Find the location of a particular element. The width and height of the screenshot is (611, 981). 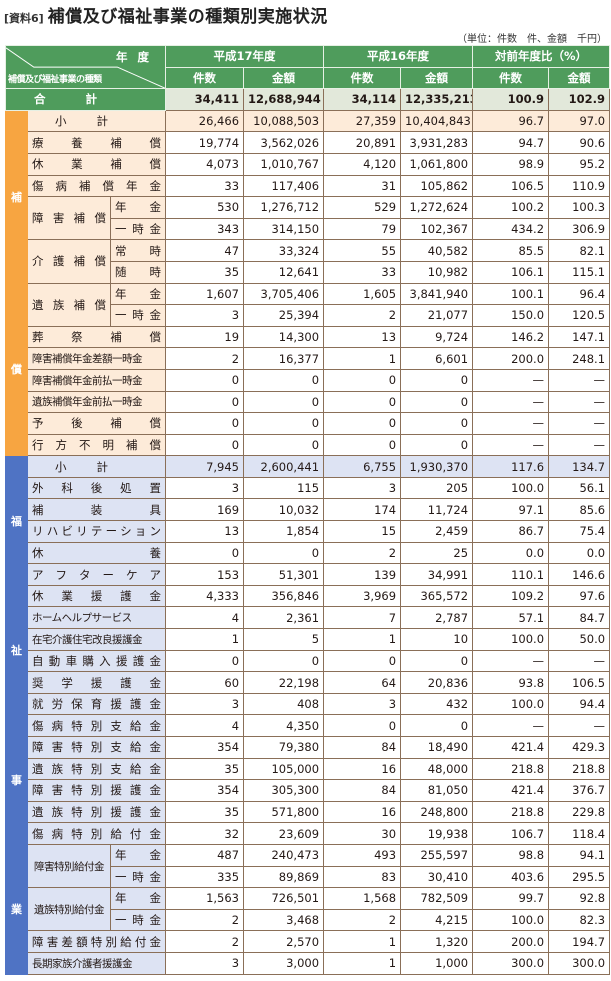

cell-value: 95.2 is located at coordinates (579, 164).